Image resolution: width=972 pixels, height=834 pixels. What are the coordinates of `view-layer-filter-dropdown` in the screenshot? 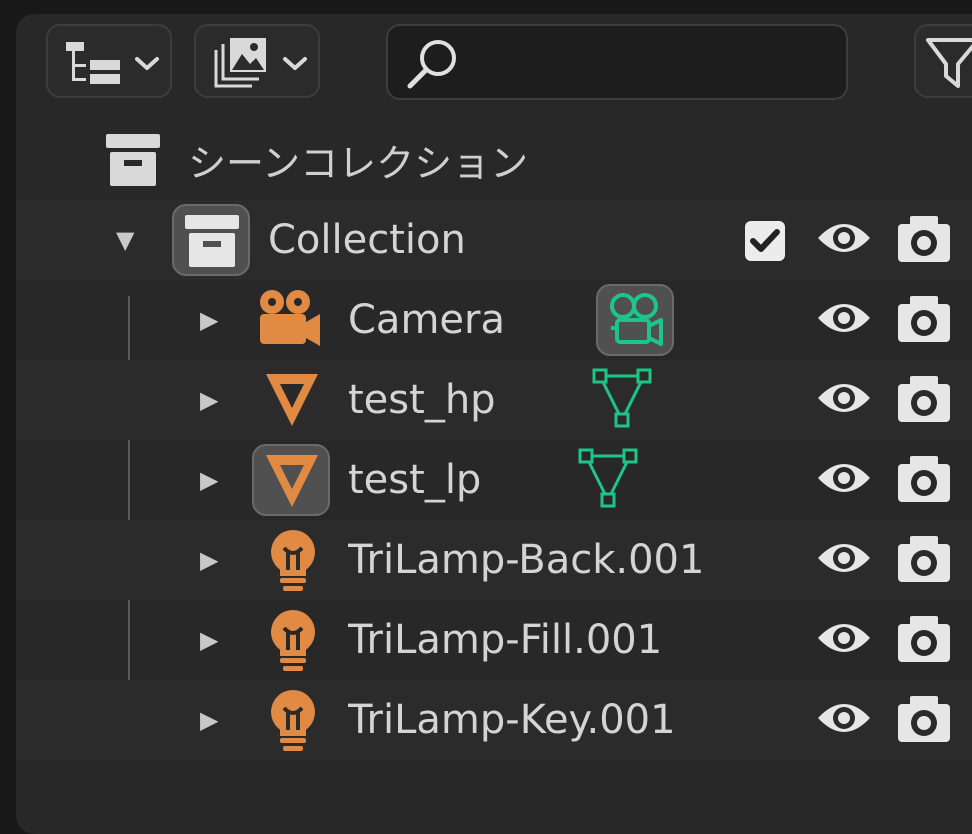 It's located at (257, 61).